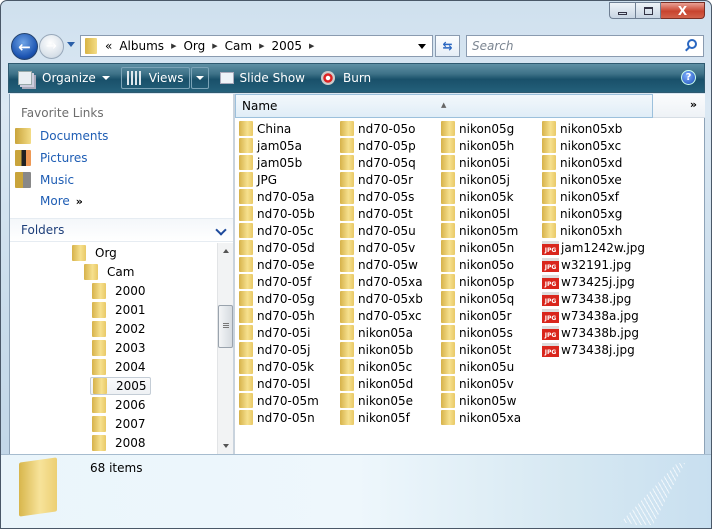 The width and height of the screenshot is (712, 529). I want to click on folder-item: nikon05k, so click(477, 196).